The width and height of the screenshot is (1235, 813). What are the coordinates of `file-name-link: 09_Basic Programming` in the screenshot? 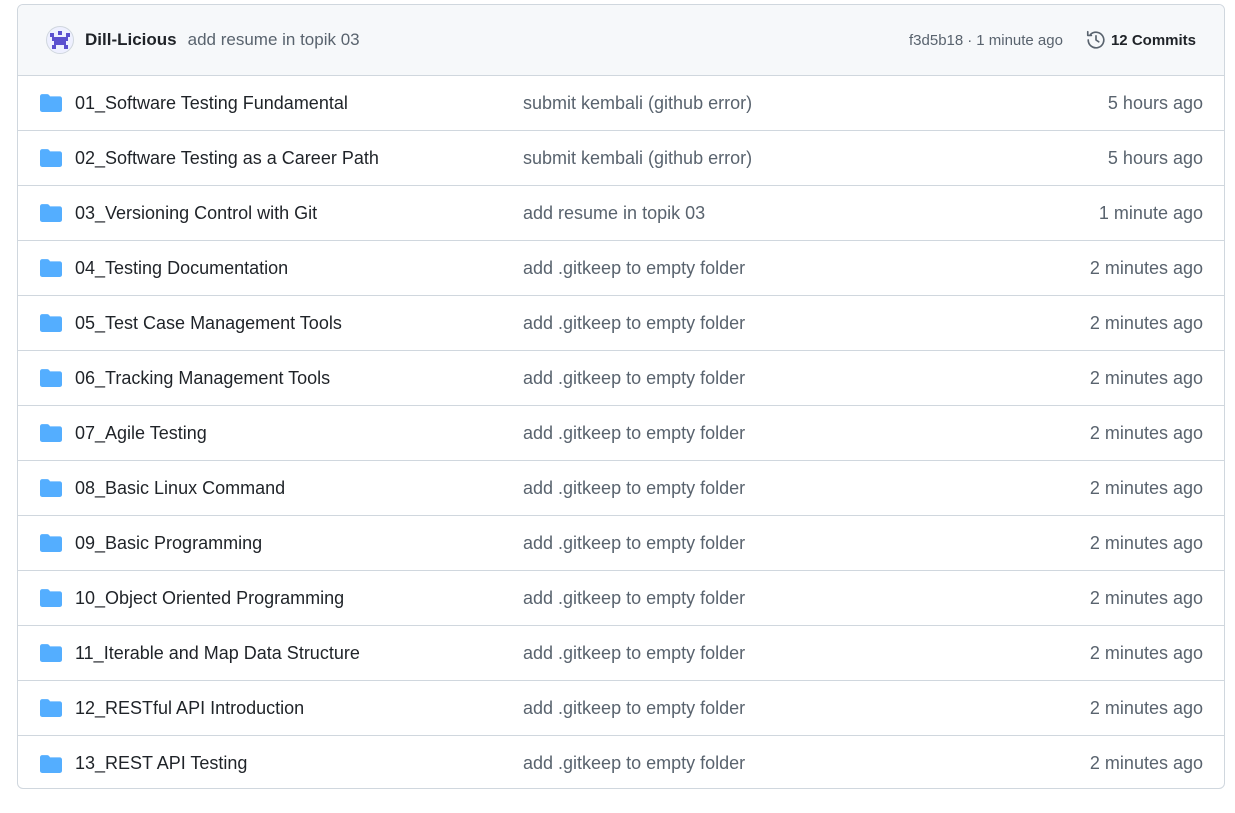 It's located at (168, 543).